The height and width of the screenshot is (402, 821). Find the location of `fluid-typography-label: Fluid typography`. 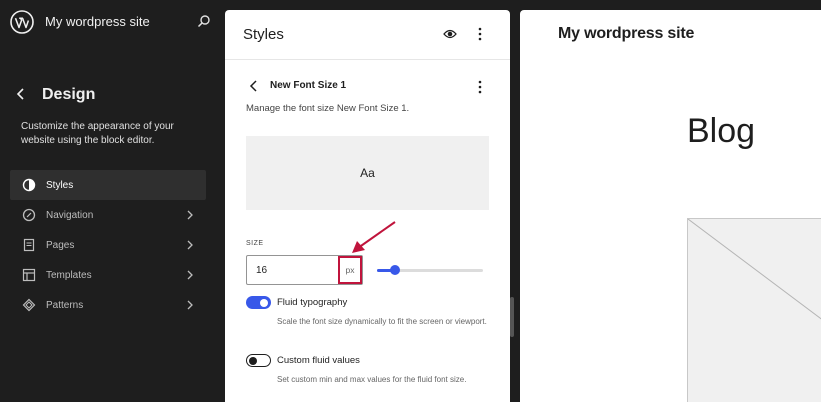

fluid-typography-label: Fluid typography is located at coordinates (312, 302).